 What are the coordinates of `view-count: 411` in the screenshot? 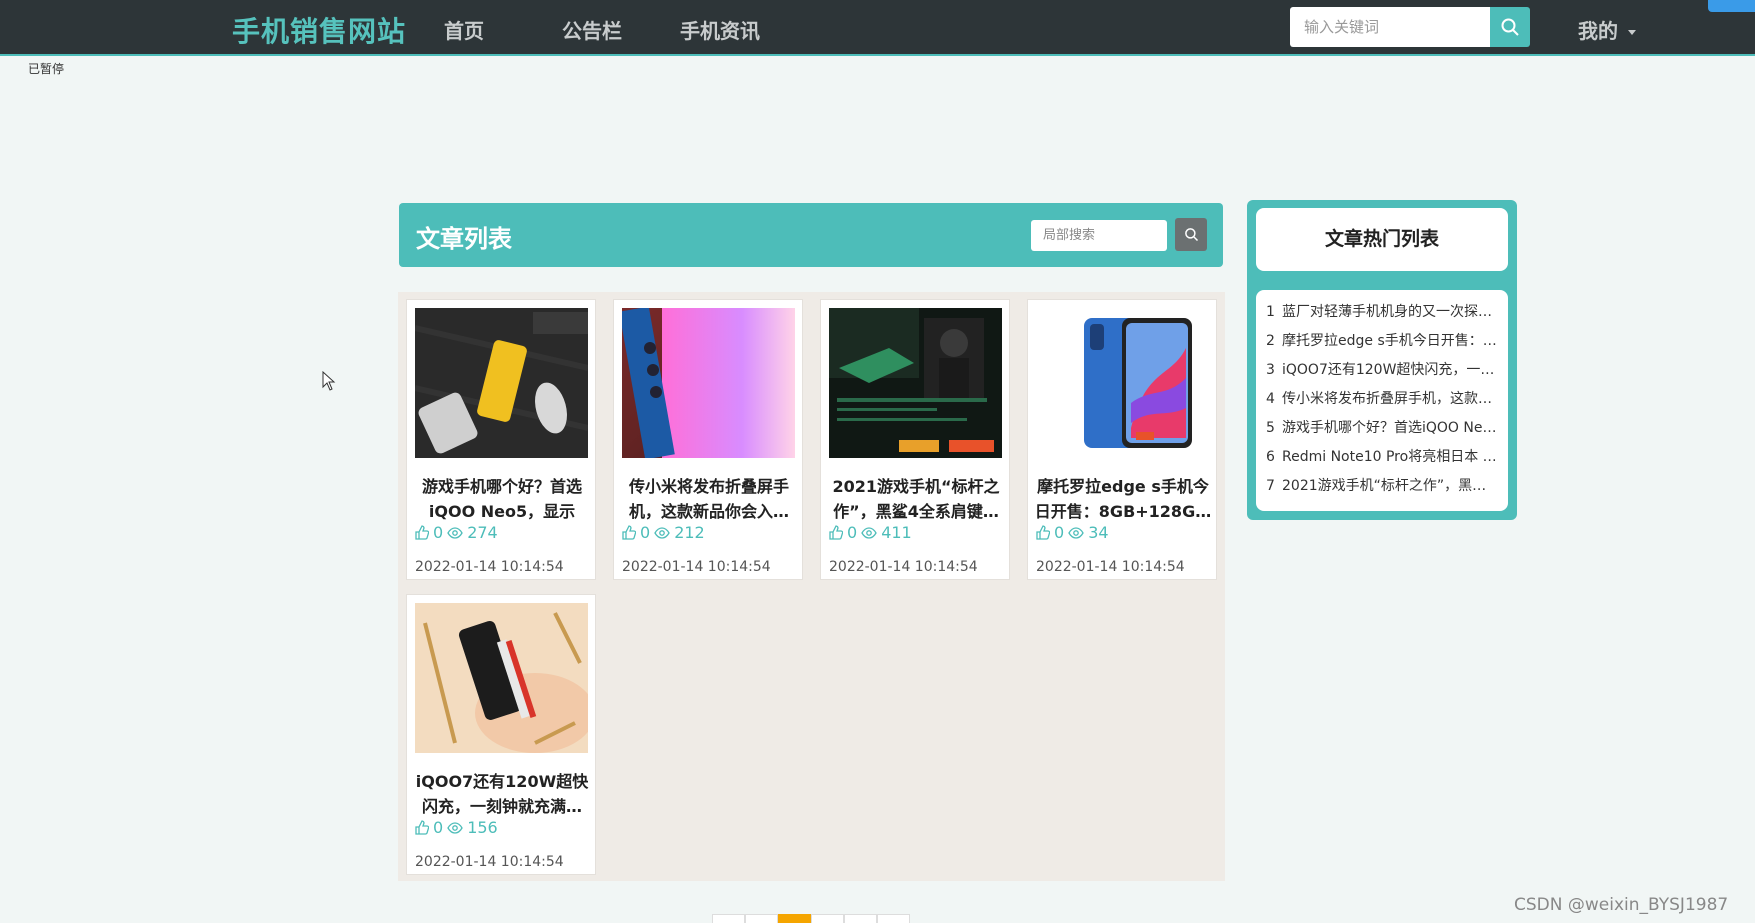 It's located at (896, 532).